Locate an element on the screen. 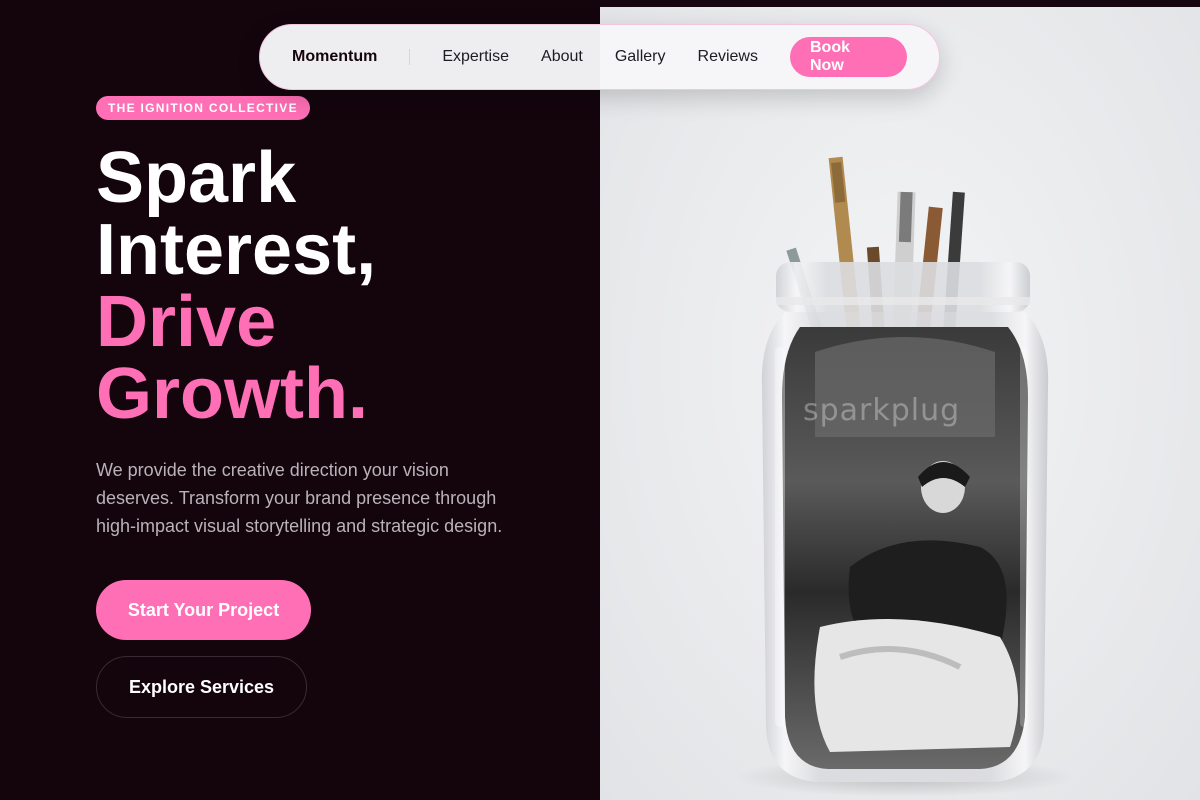 The image size is (1200, 800). start-project-button: Start Your Project is located at coordinates (203, 610).